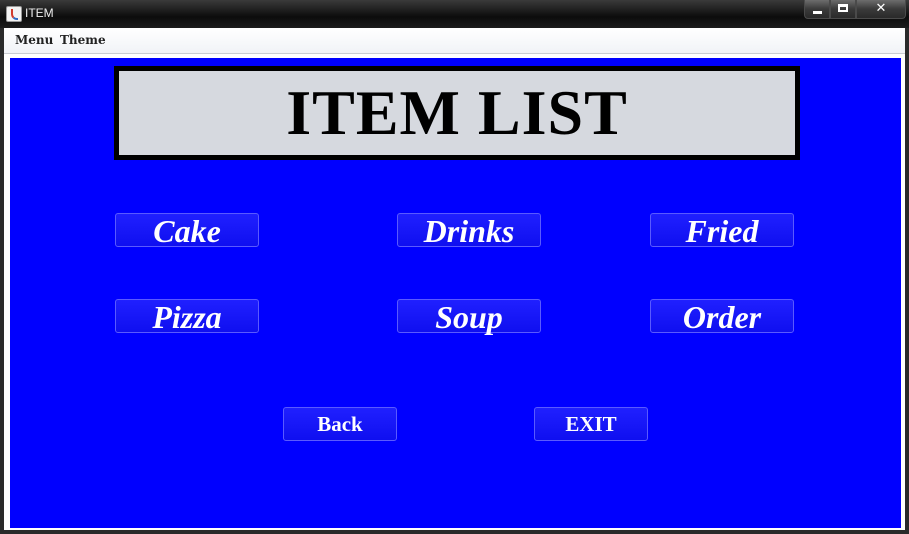  What do you see at coordinates (722, 230) in the screenshot?
I see `fried-button: Fried` at bounding box center [722, 230].